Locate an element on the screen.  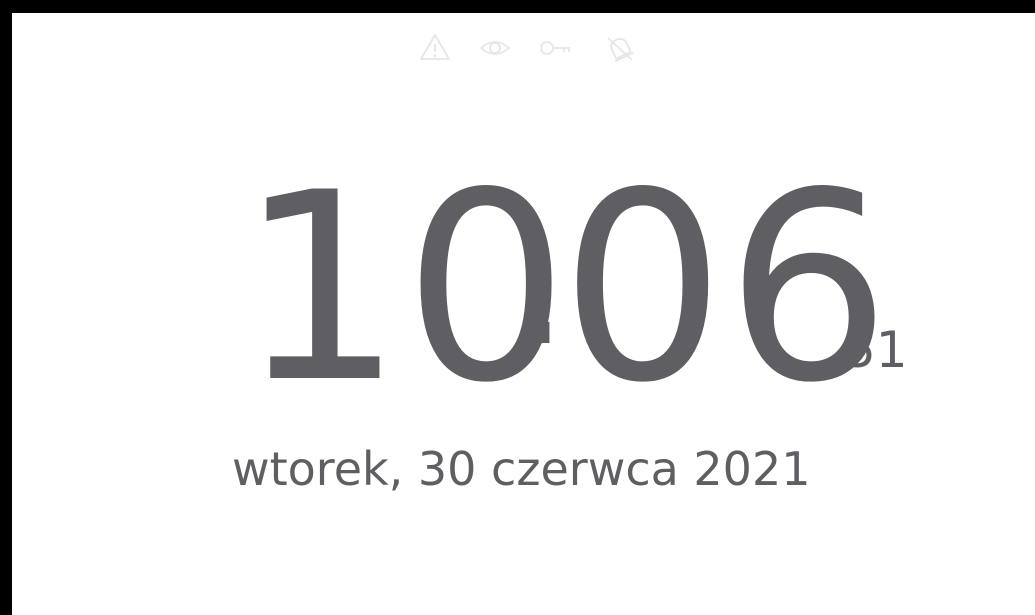
clock-seconds: 51 is located at coordinates (876, 350).